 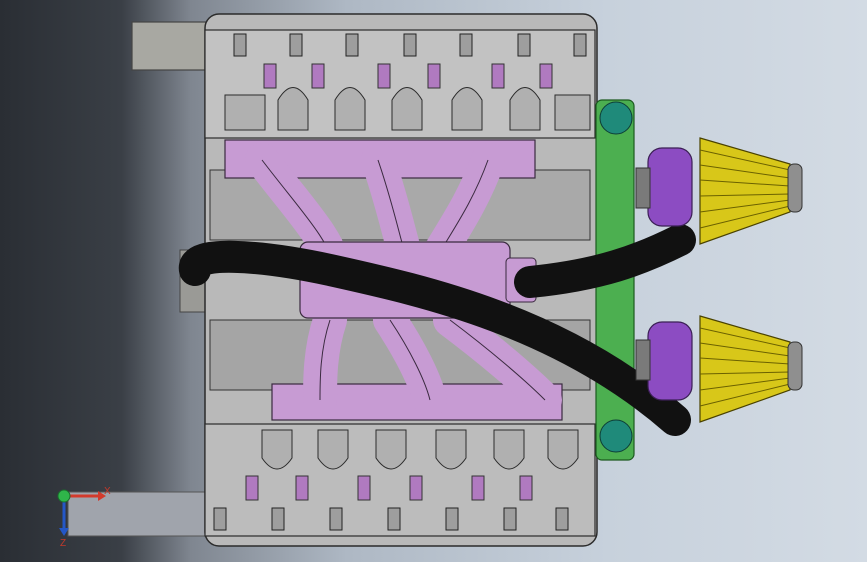 I want to click on z-axis-label: Z, so click(x=63, y=543).